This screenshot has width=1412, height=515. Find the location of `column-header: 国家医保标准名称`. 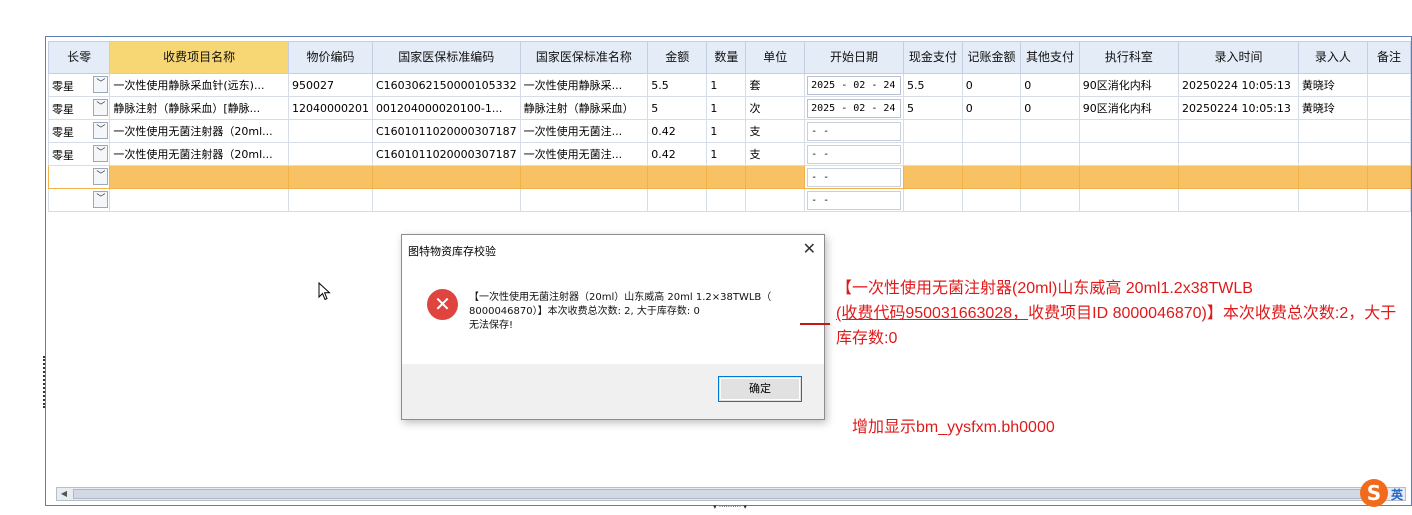

column-header: 国家医保标准名称 is located at coordinates (584, 57).